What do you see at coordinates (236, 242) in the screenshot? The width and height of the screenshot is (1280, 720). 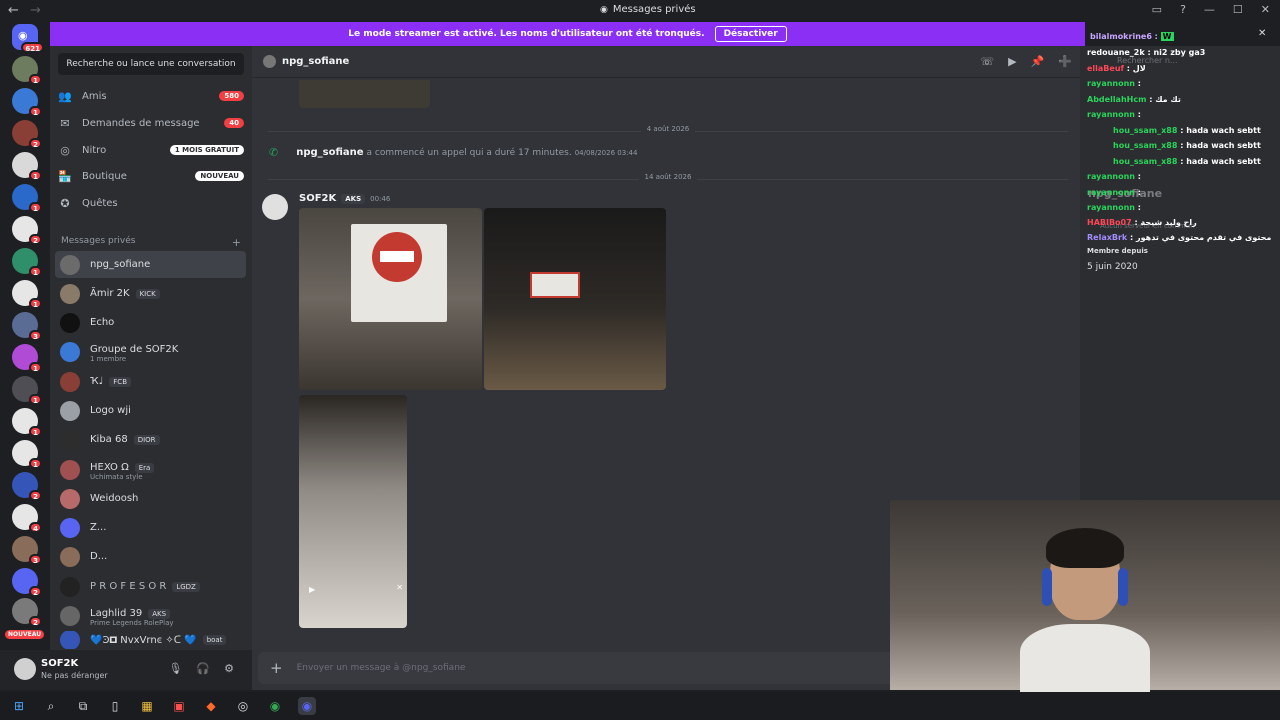 I see `create-dm-icon: +` at bounding box center [236, 242].